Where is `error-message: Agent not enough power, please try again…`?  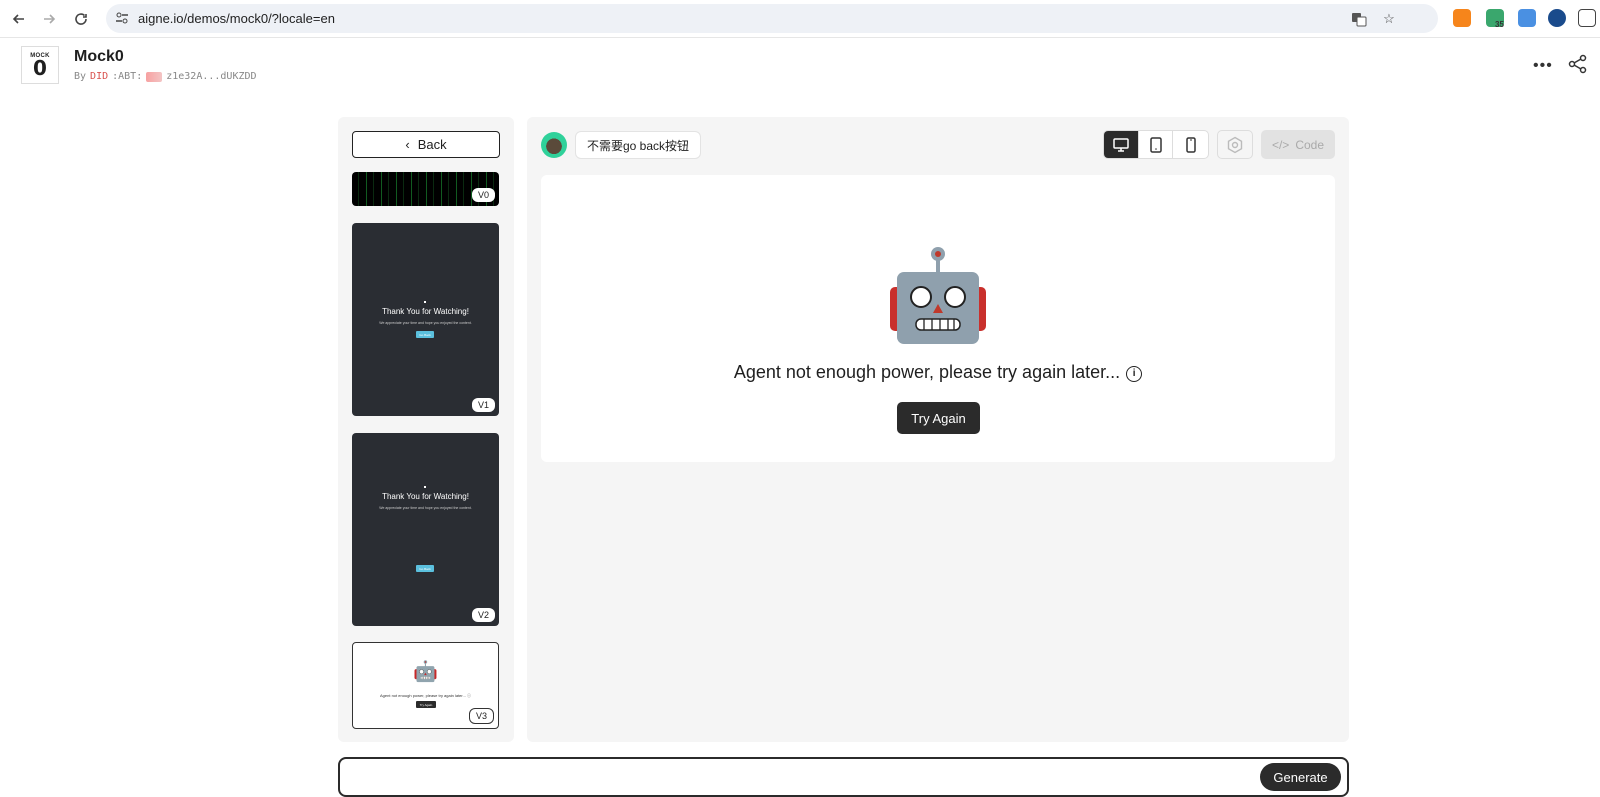 error-message: Agent not enough power, please try again… is located at coordinates (938, 372).